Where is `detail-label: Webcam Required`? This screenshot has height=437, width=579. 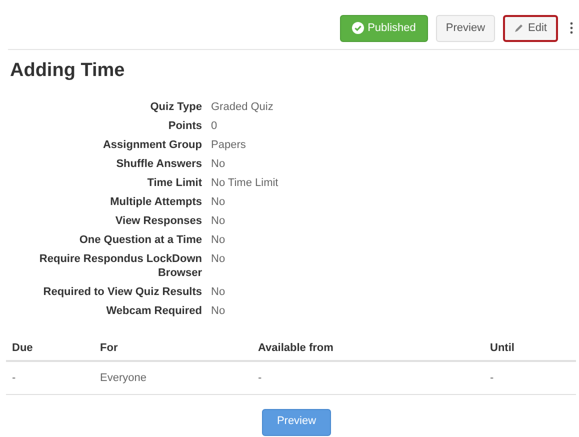
detail-label: Webcam Required is located at coordinates (153, 311).